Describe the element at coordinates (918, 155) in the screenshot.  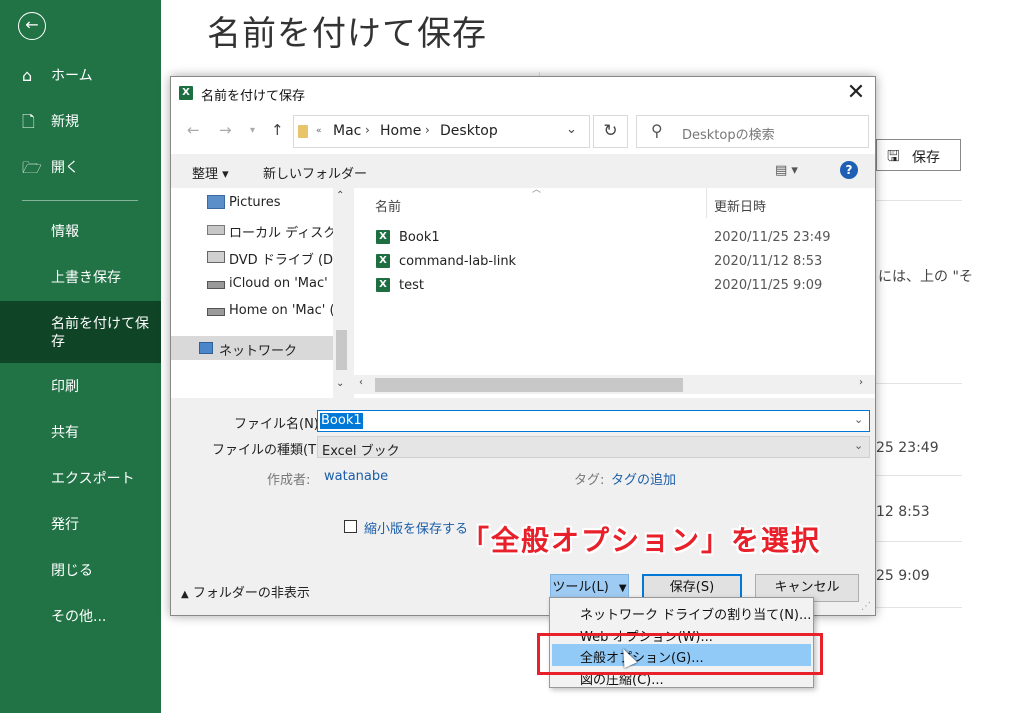
I see `backstage-save-button: 🖫 保存` at that location.